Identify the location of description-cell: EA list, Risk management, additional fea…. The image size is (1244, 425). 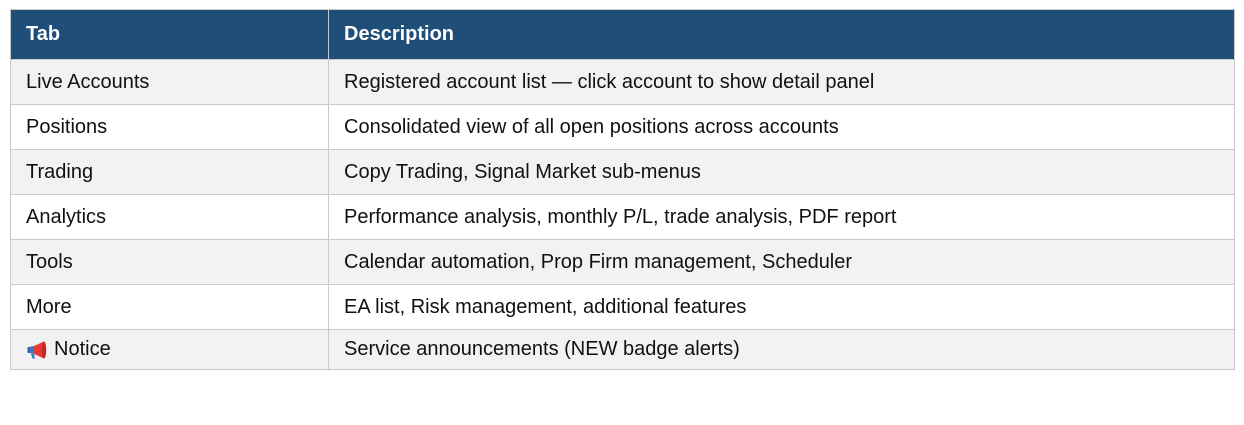
(781, 307).